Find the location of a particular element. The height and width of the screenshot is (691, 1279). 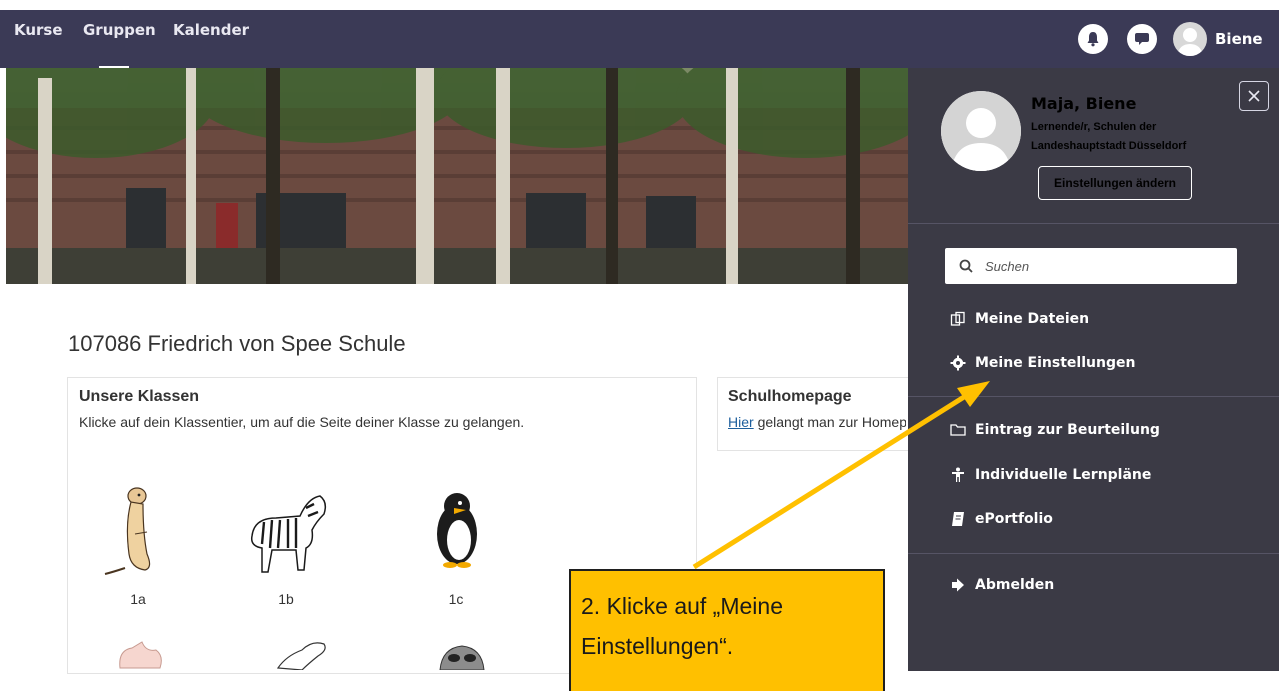

tutorial-arrow is located at coordinates (841, 475).